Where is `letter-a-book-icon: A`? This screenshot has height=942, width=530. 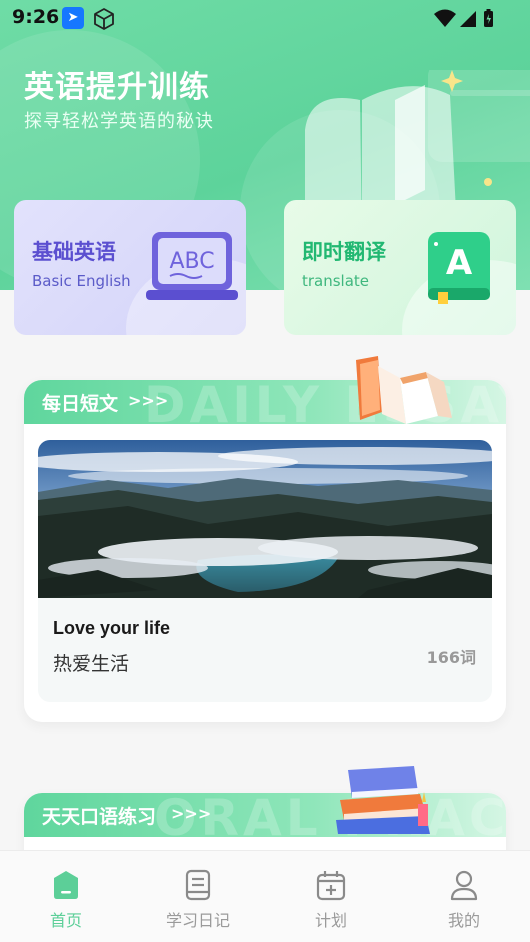 letter-a-book-icon: A is located at coordinates (459, 268).